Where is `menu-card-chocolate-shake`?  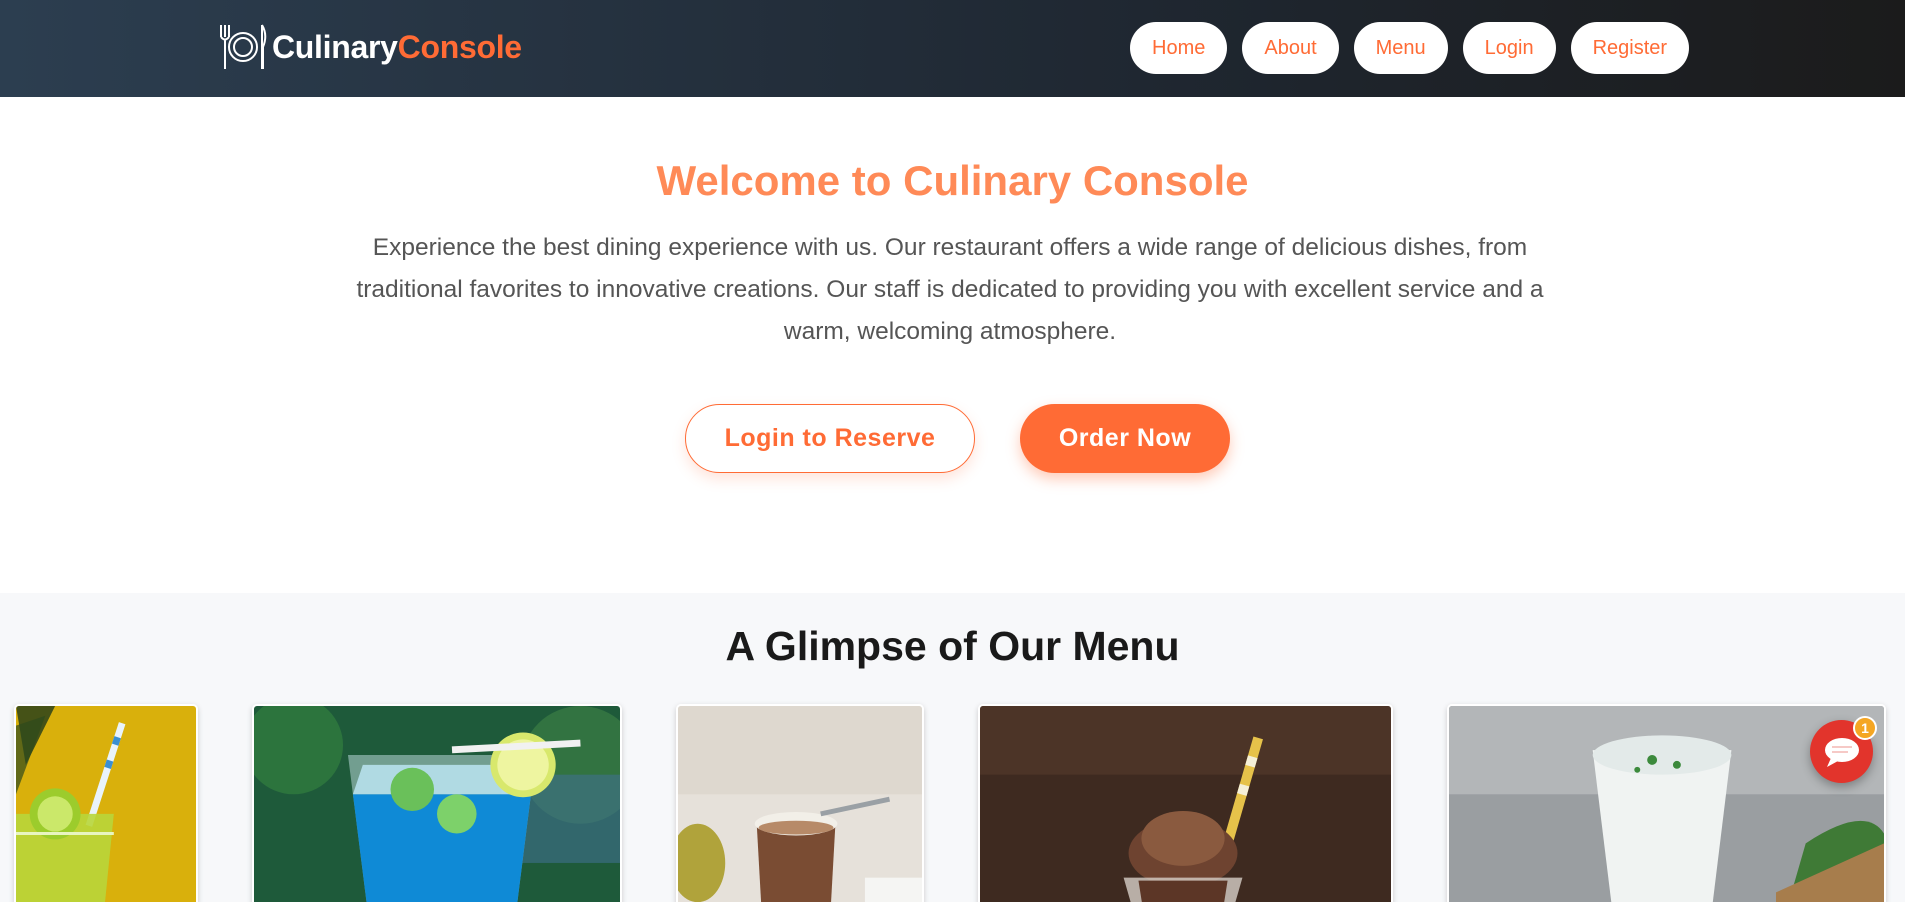 menu-card-chocolate-shake is located at coordinates (800, 803).